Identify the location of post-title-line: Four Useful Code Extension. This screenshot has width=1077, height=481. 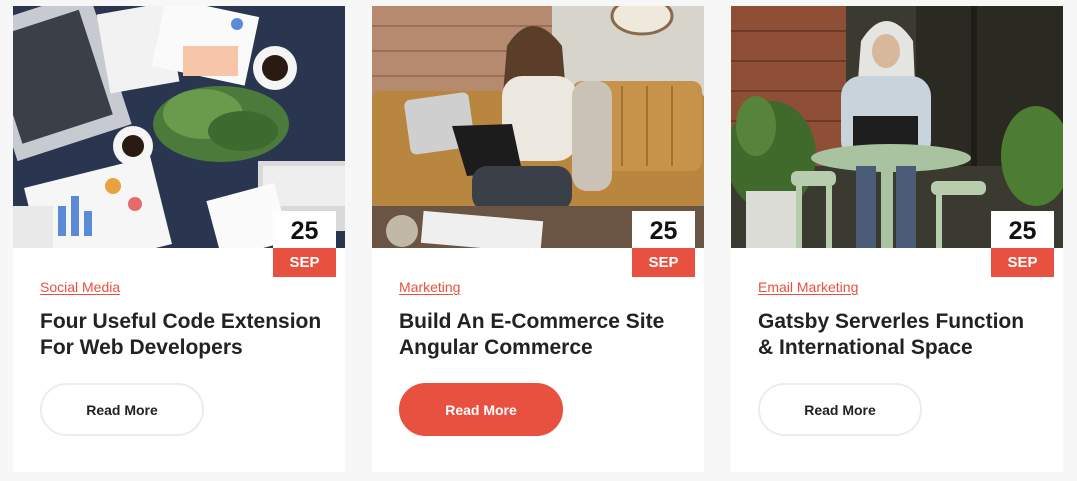
(181, 321).